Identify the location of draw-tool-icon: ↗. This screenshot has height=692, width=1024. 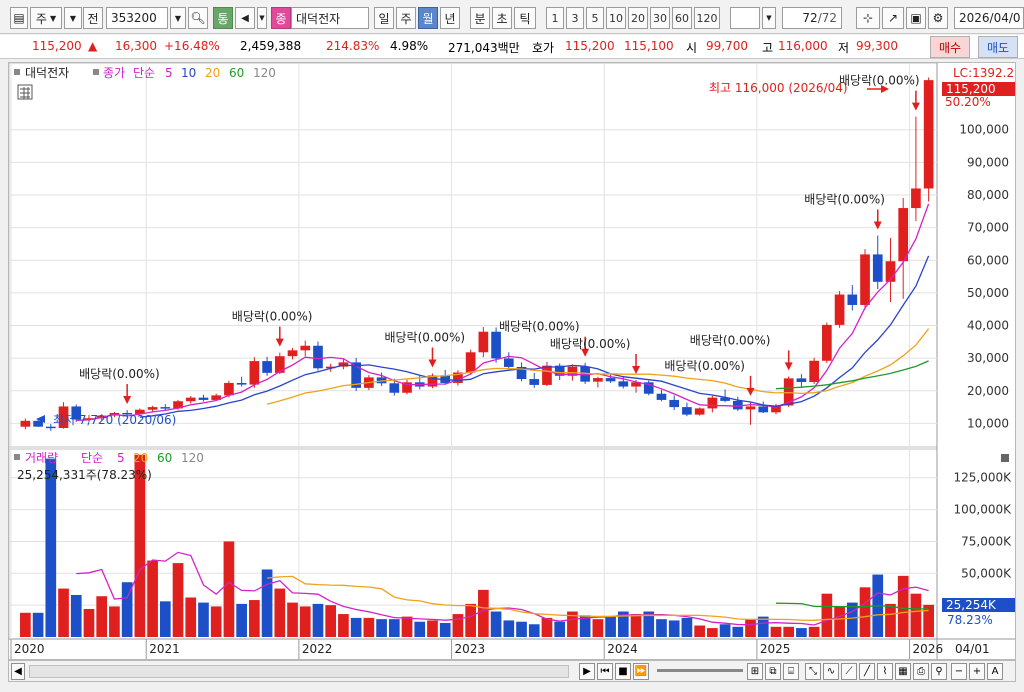
(893, 18).